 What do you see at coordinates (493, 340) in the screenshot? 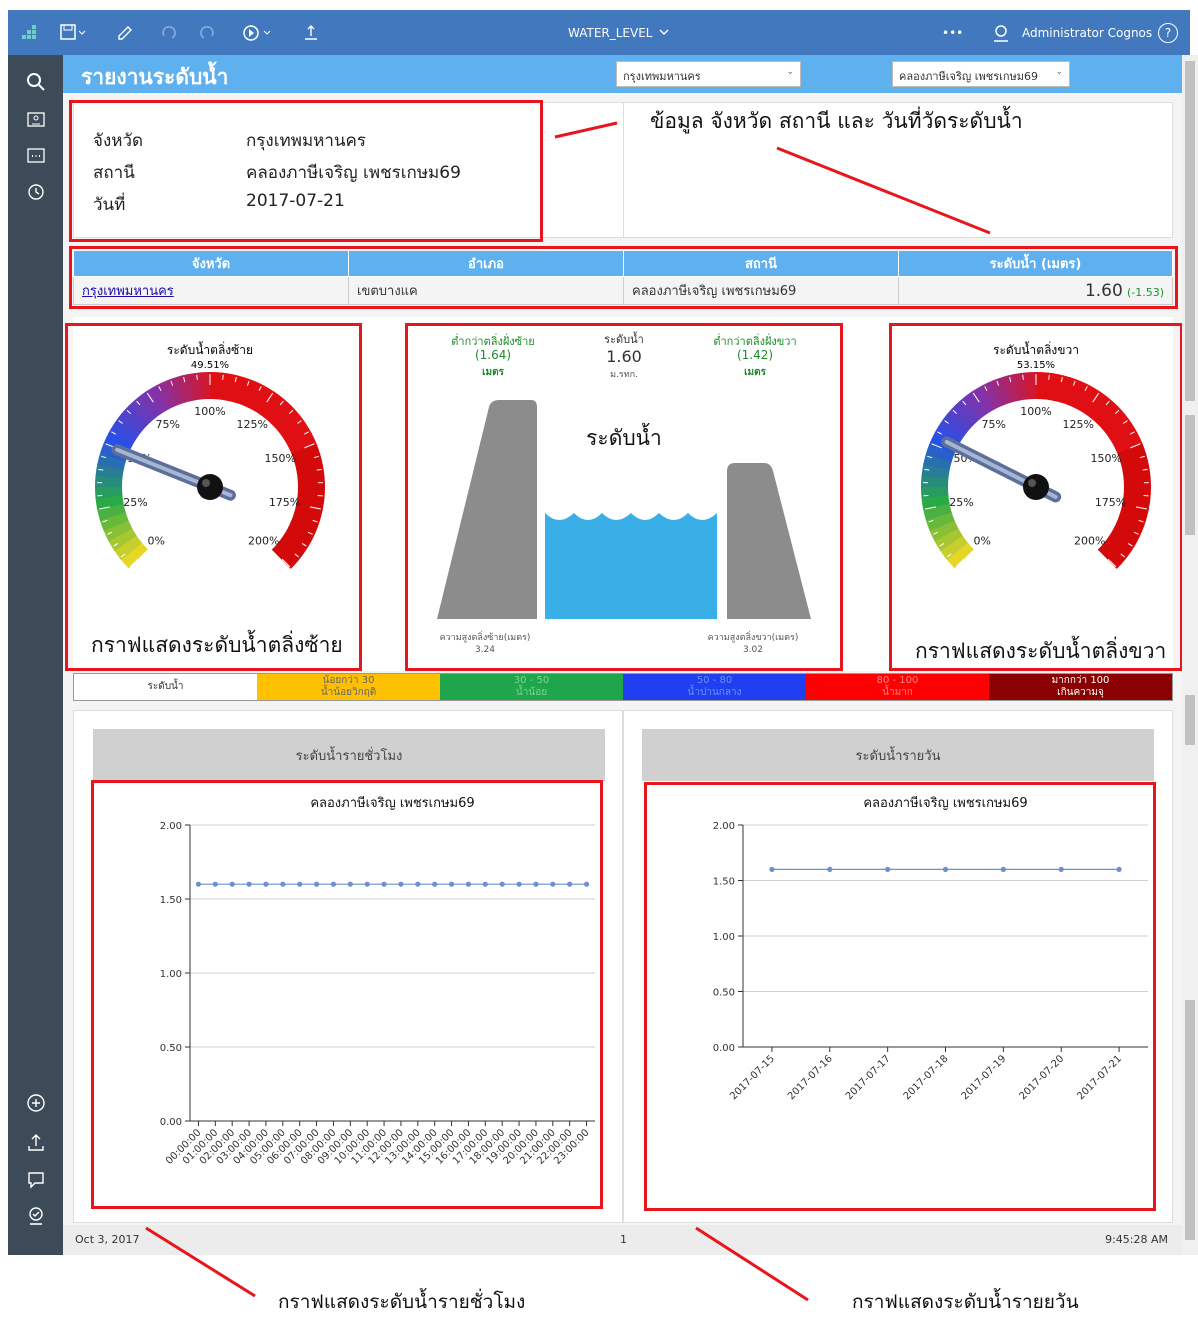
I see `left-below-title: ต่ำกว่าตลิ่งฝั่งซ้าย` at bounding box center [493, 340].